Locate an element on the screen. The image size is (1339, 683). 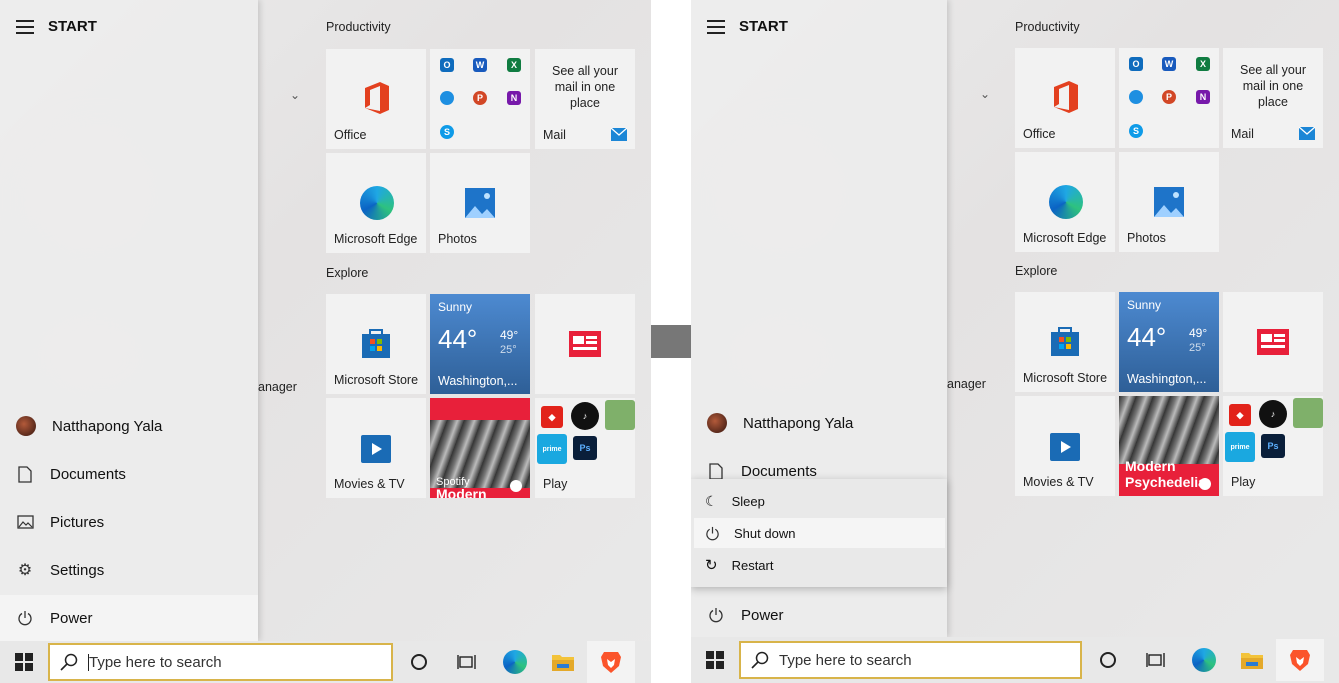
file-explorer-icon is located at coordinates (563, 663).